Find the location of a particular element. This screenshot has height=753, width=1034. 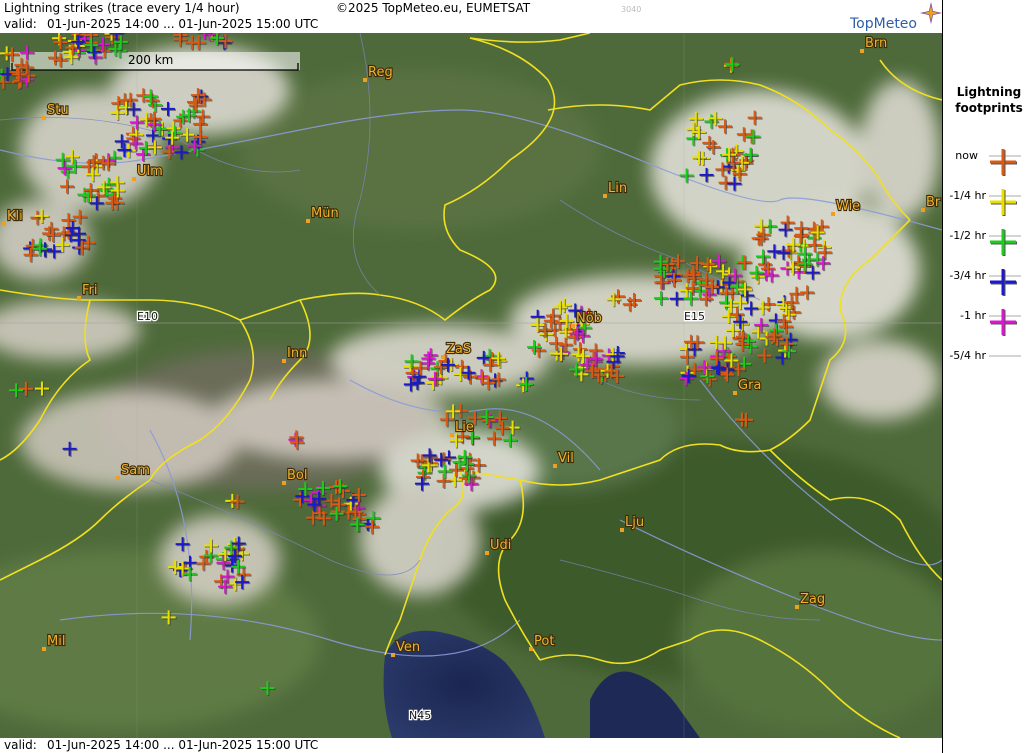

city-marker: Sam is located at coordinates (133, 471).